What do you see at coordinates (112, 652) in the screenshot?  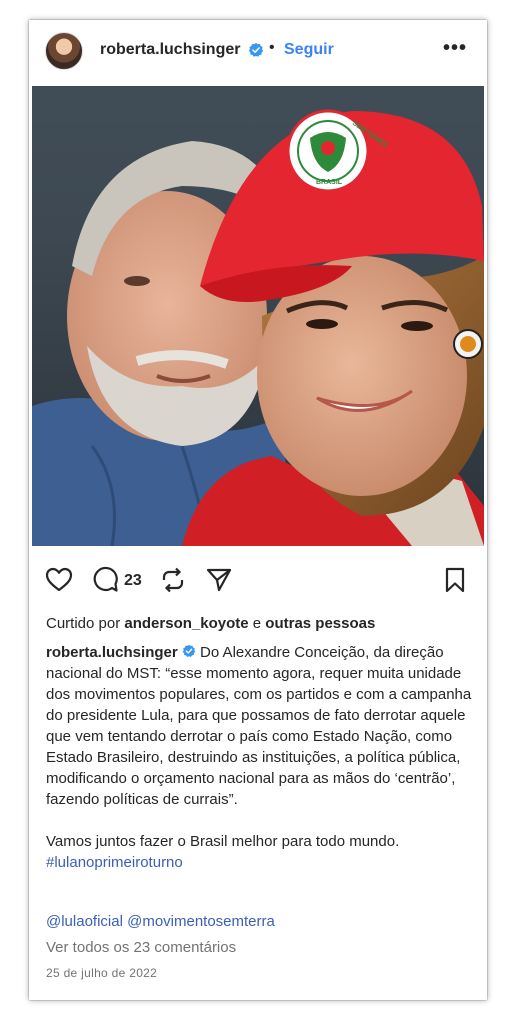 I see `caption-username: roberta.luchsinger` at bounding box center [112, 652].